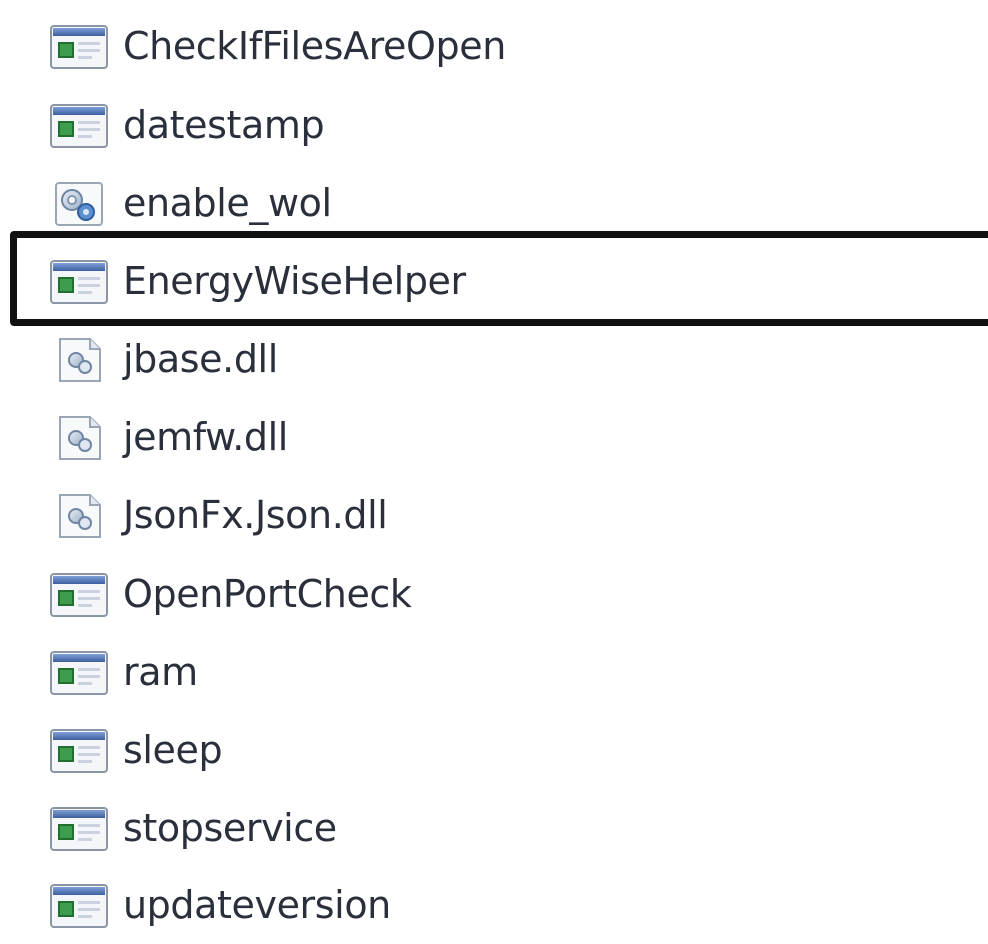 This screenshot has height=944, width=988. Describe the element at coordinates (224, 125) in the screenshot. I see `file-name: datestamp` at that location.